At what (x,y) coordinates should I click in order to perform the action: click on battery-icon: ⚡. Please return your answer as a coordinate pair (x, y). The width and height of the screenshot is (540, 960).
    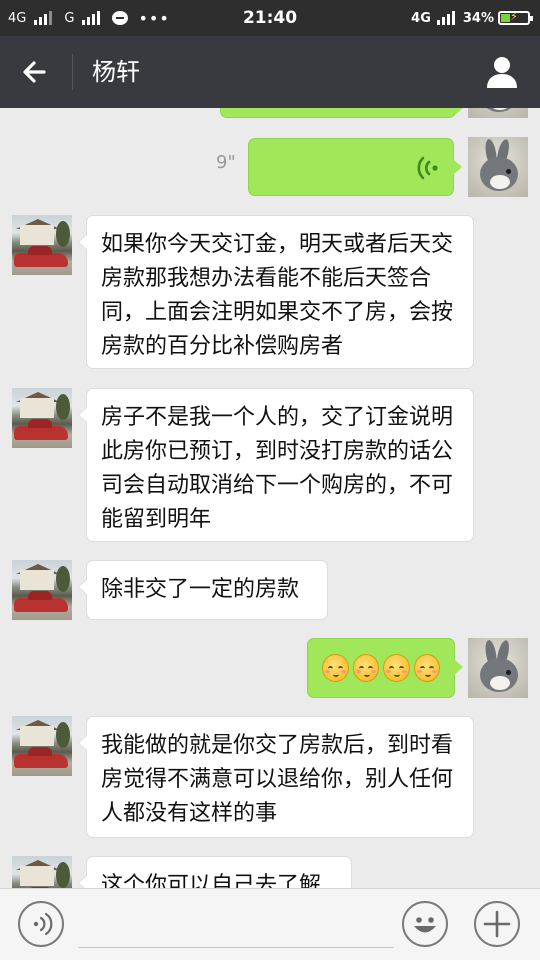
    Looking at the image, I should click on (515, 17).